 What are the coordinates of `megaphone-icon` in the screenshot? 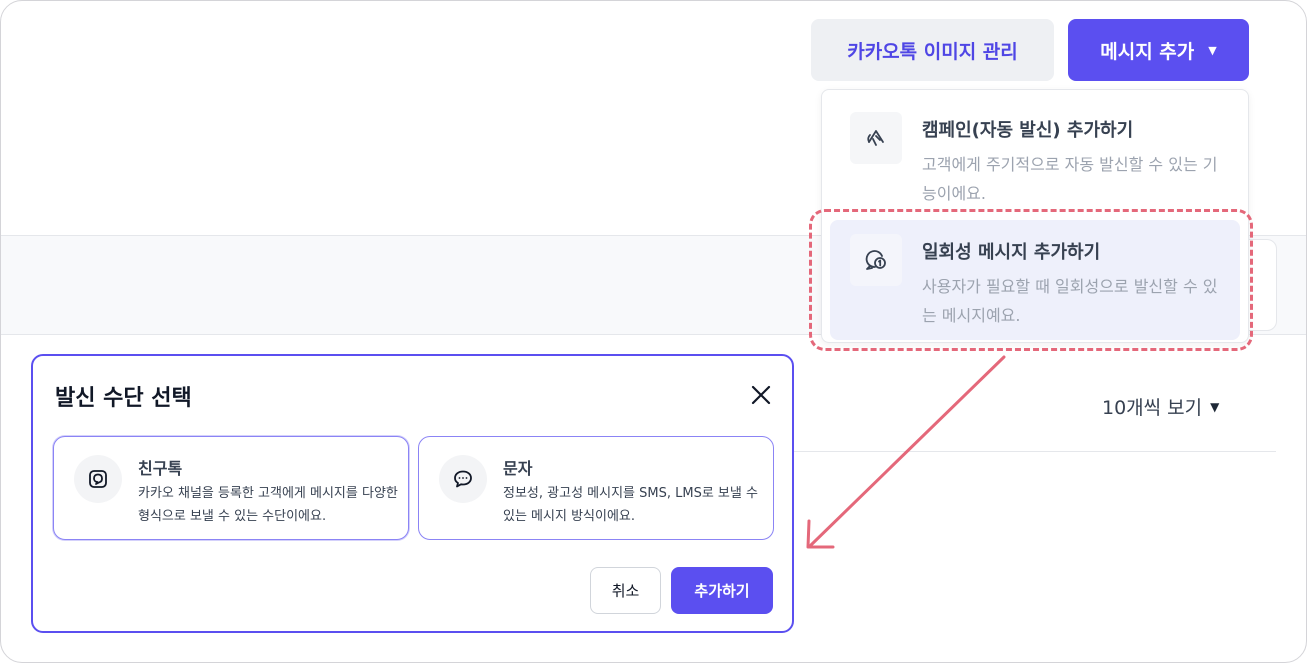 It's located at (876, 138).